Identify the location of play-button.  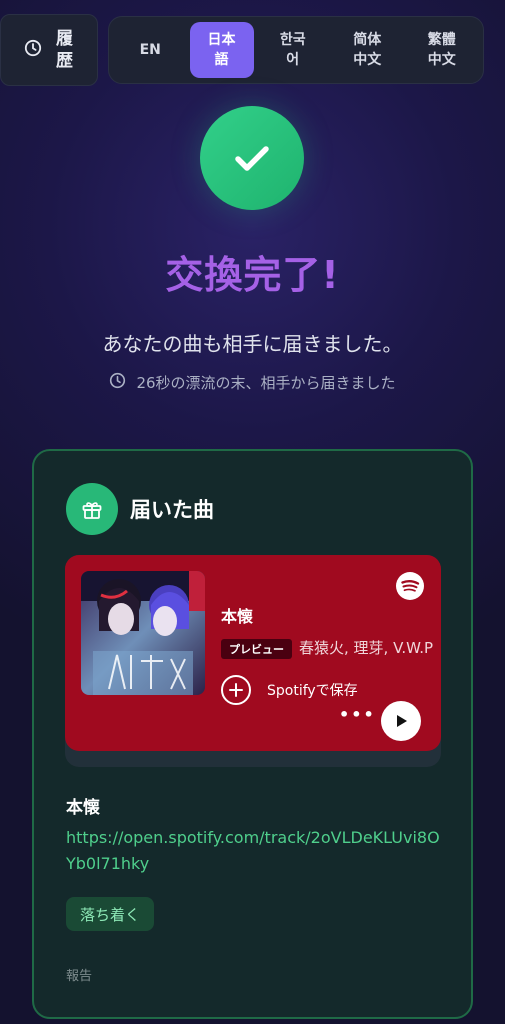
(401, 721).